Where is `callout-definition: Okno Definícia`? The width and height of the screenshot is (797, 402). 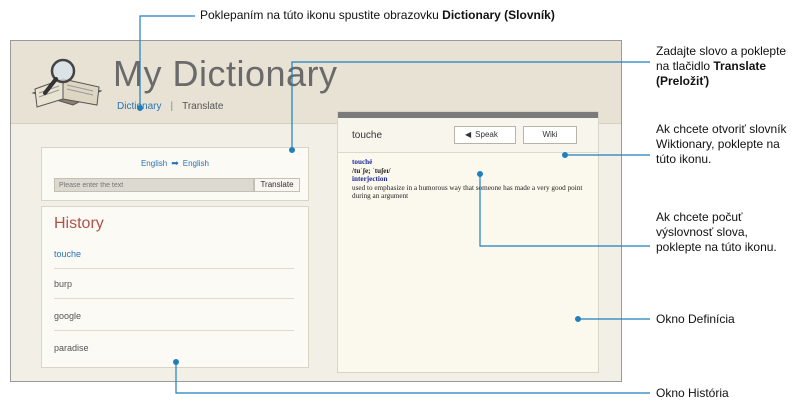 callout-definition: Okno Definícia is located at coordinates (695, 319).